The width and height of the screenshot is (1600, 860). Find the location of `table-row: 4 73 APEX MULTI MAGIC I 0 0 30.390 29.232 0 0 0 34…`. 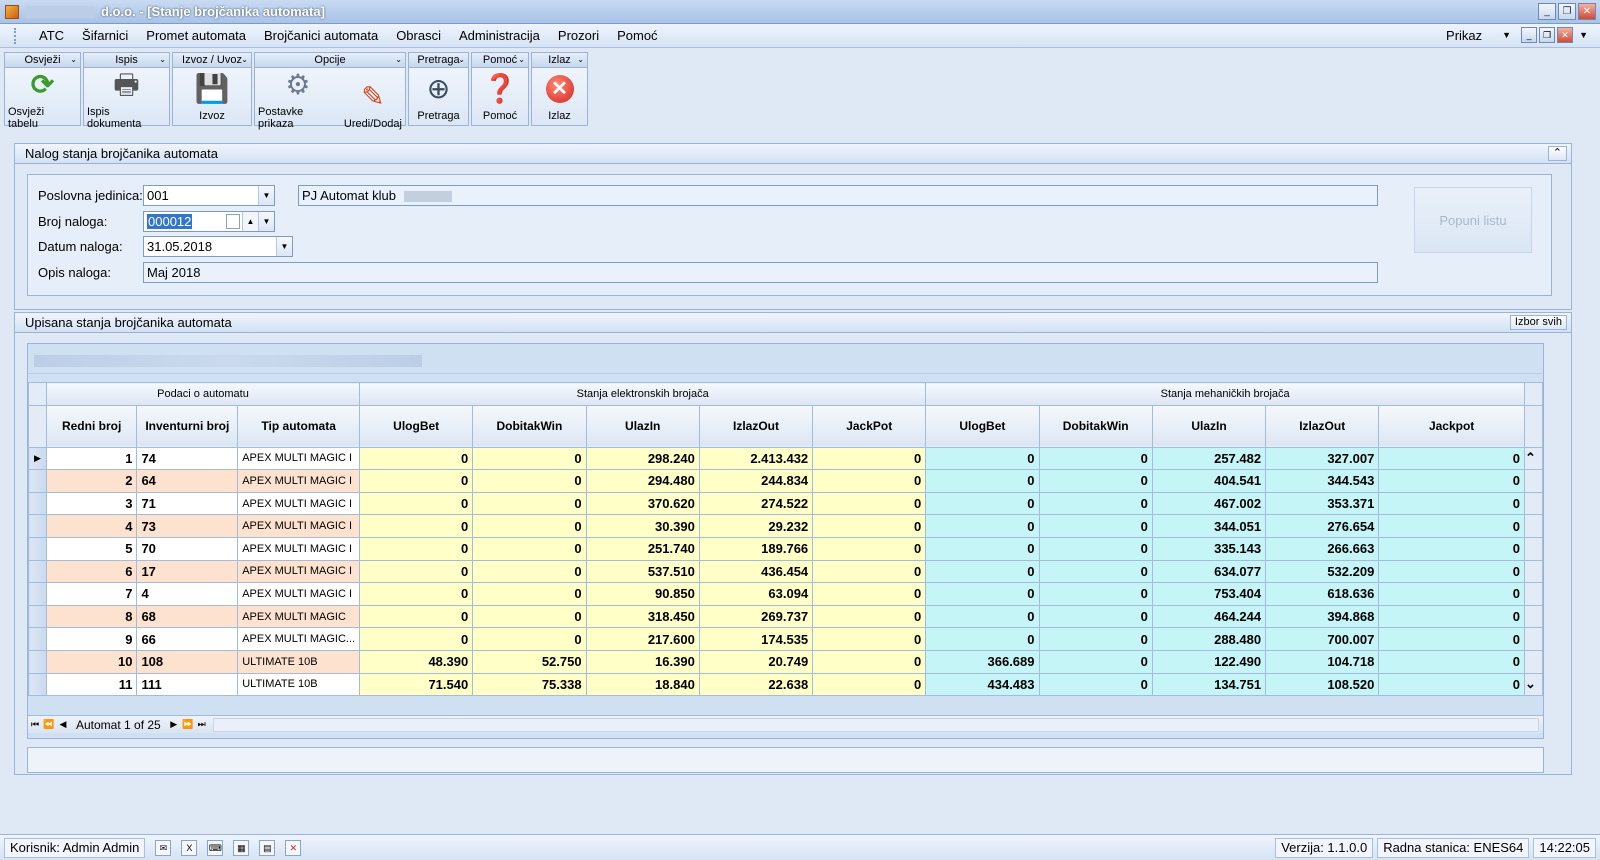

table-row: 4 73 APEX MULTI MAGIC I 0 0 30.390 29.232 0 0 0 34… is located at coordinates (786, 526).